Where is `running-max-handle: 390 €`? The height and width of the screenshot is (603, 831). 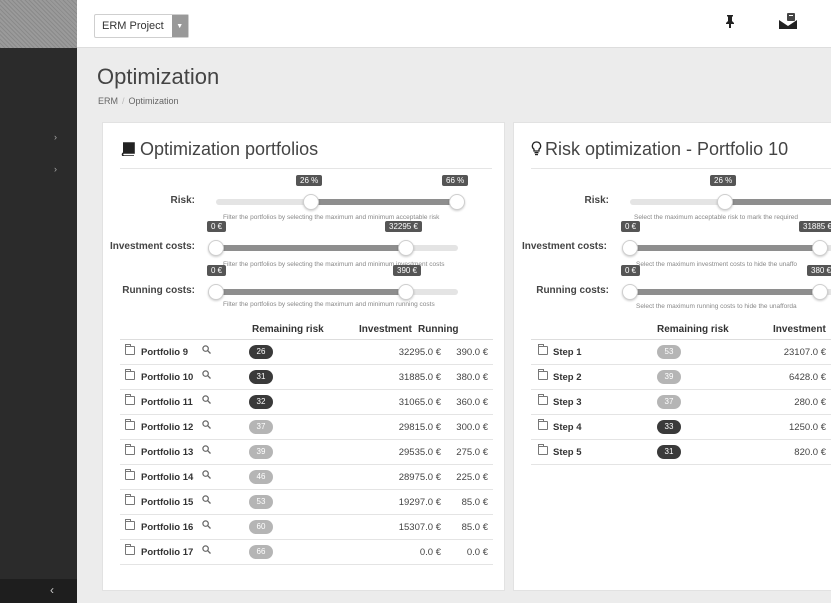
running-max-handle: 390 € is located at coordinates (407, 282).